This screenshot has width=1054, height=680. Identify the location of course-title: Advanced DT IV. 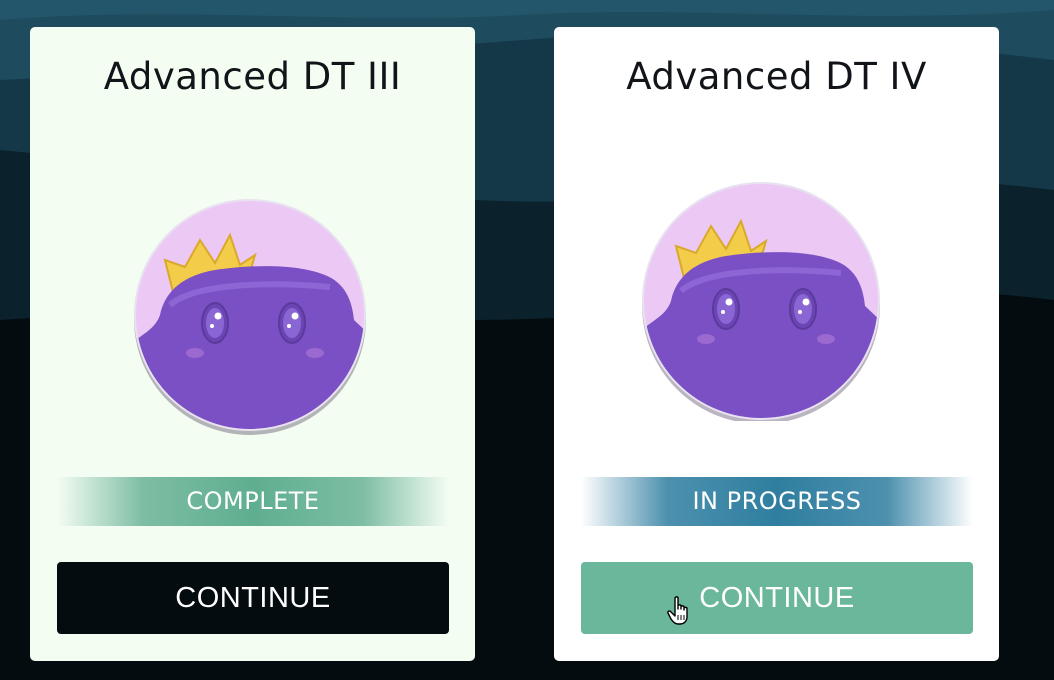
(776, 76).